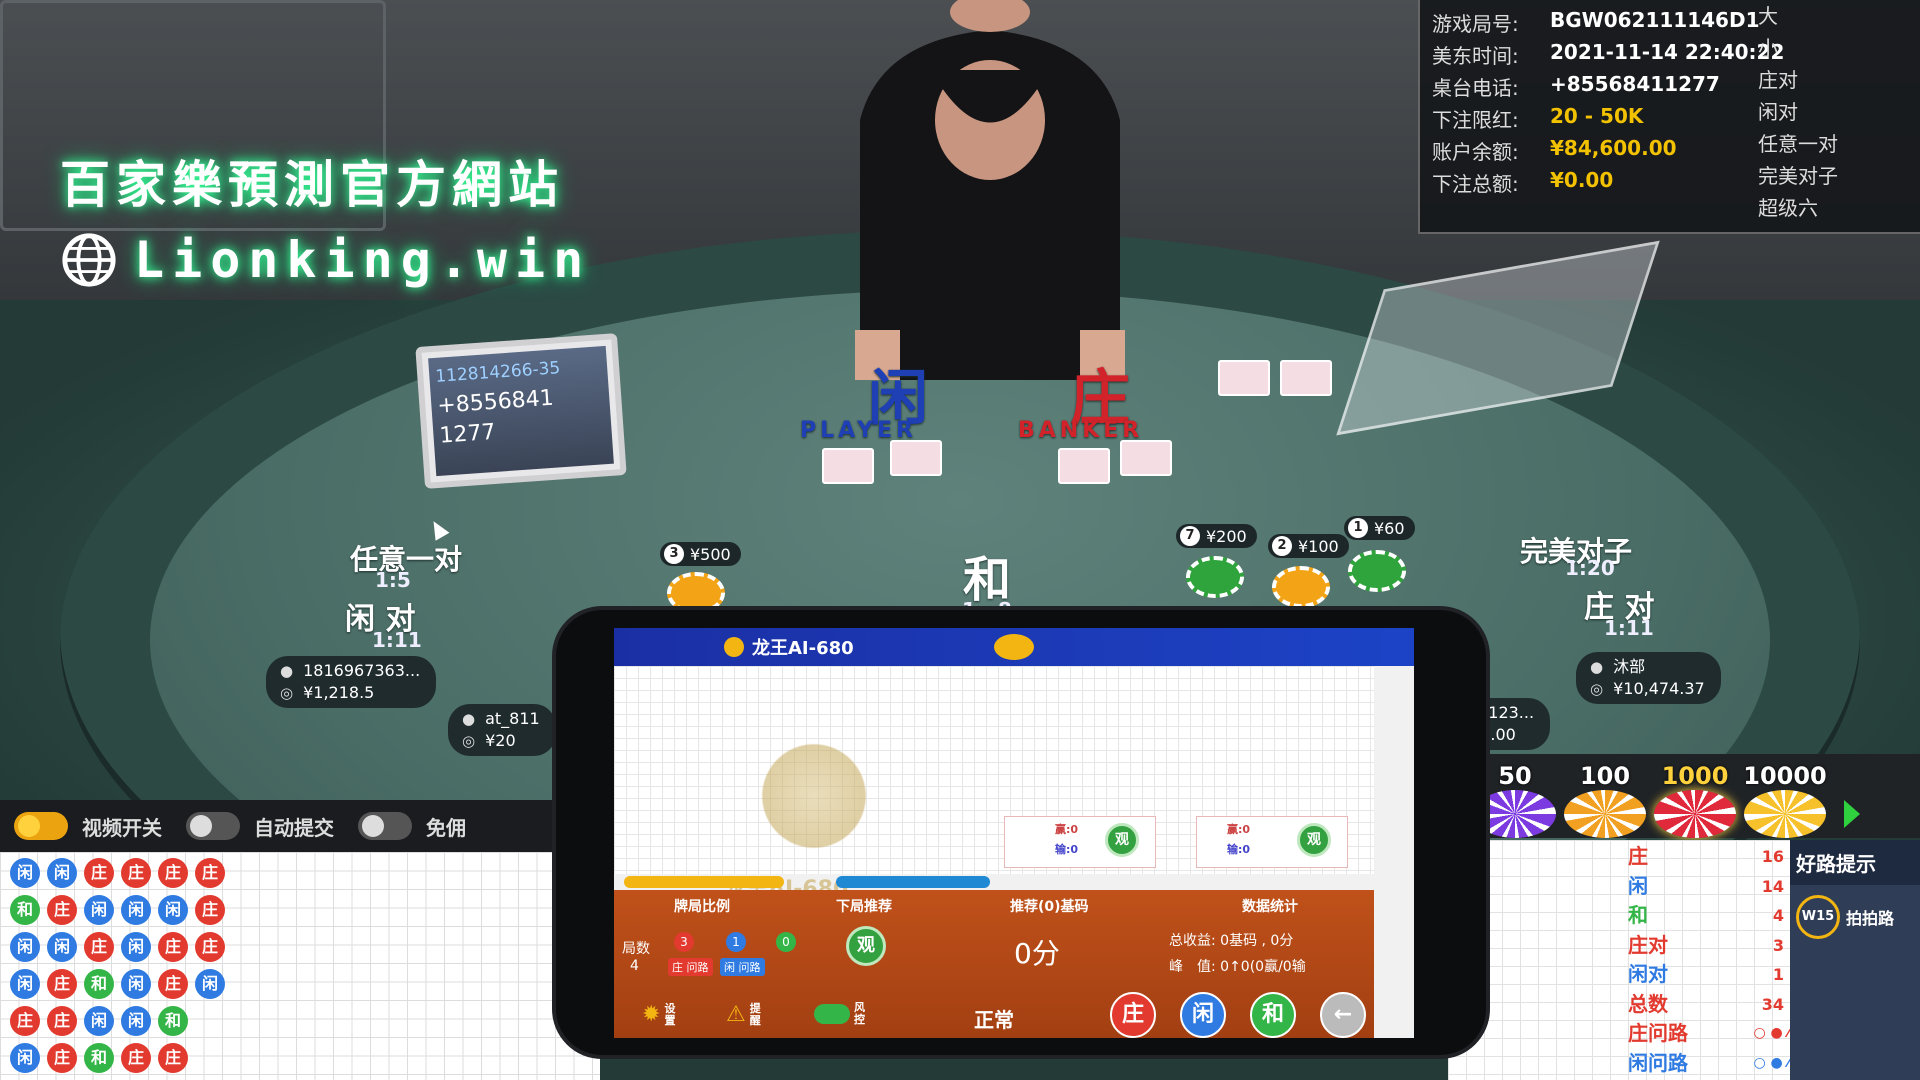 The height and width of the screenshot is (1080, 1920). What do you see at coordinates (213, 826) in the screenshot?
I see `auto-submit-toggle` at bounding box center [213, 826].